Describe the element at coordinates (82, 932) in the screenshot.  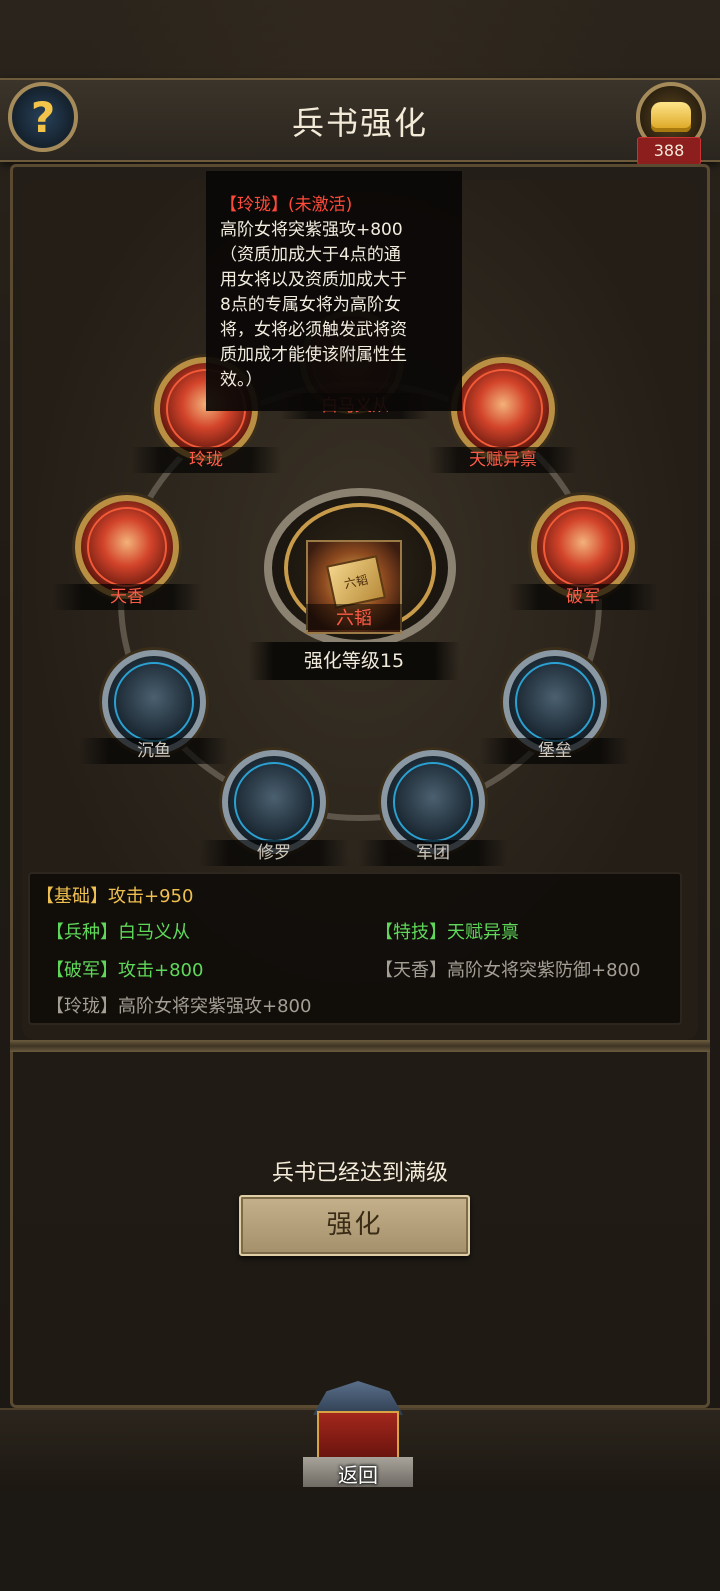
I see `stat-unit-key: 【兵种】` at that location.